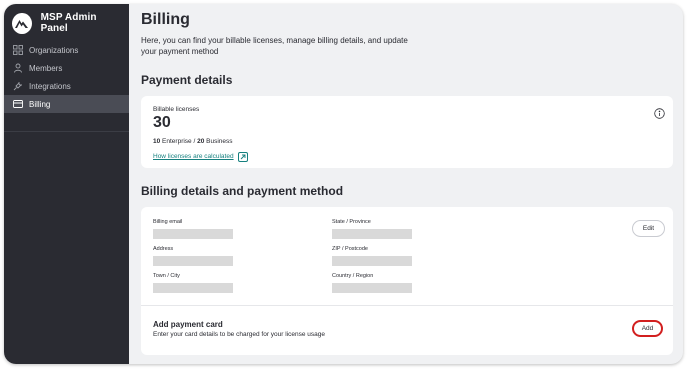 This screenshot has height=370, width=689. What do you see at coordinates (17, 50) in the screenshot?
I see `grid-icon` at bounding box center [17, 50].